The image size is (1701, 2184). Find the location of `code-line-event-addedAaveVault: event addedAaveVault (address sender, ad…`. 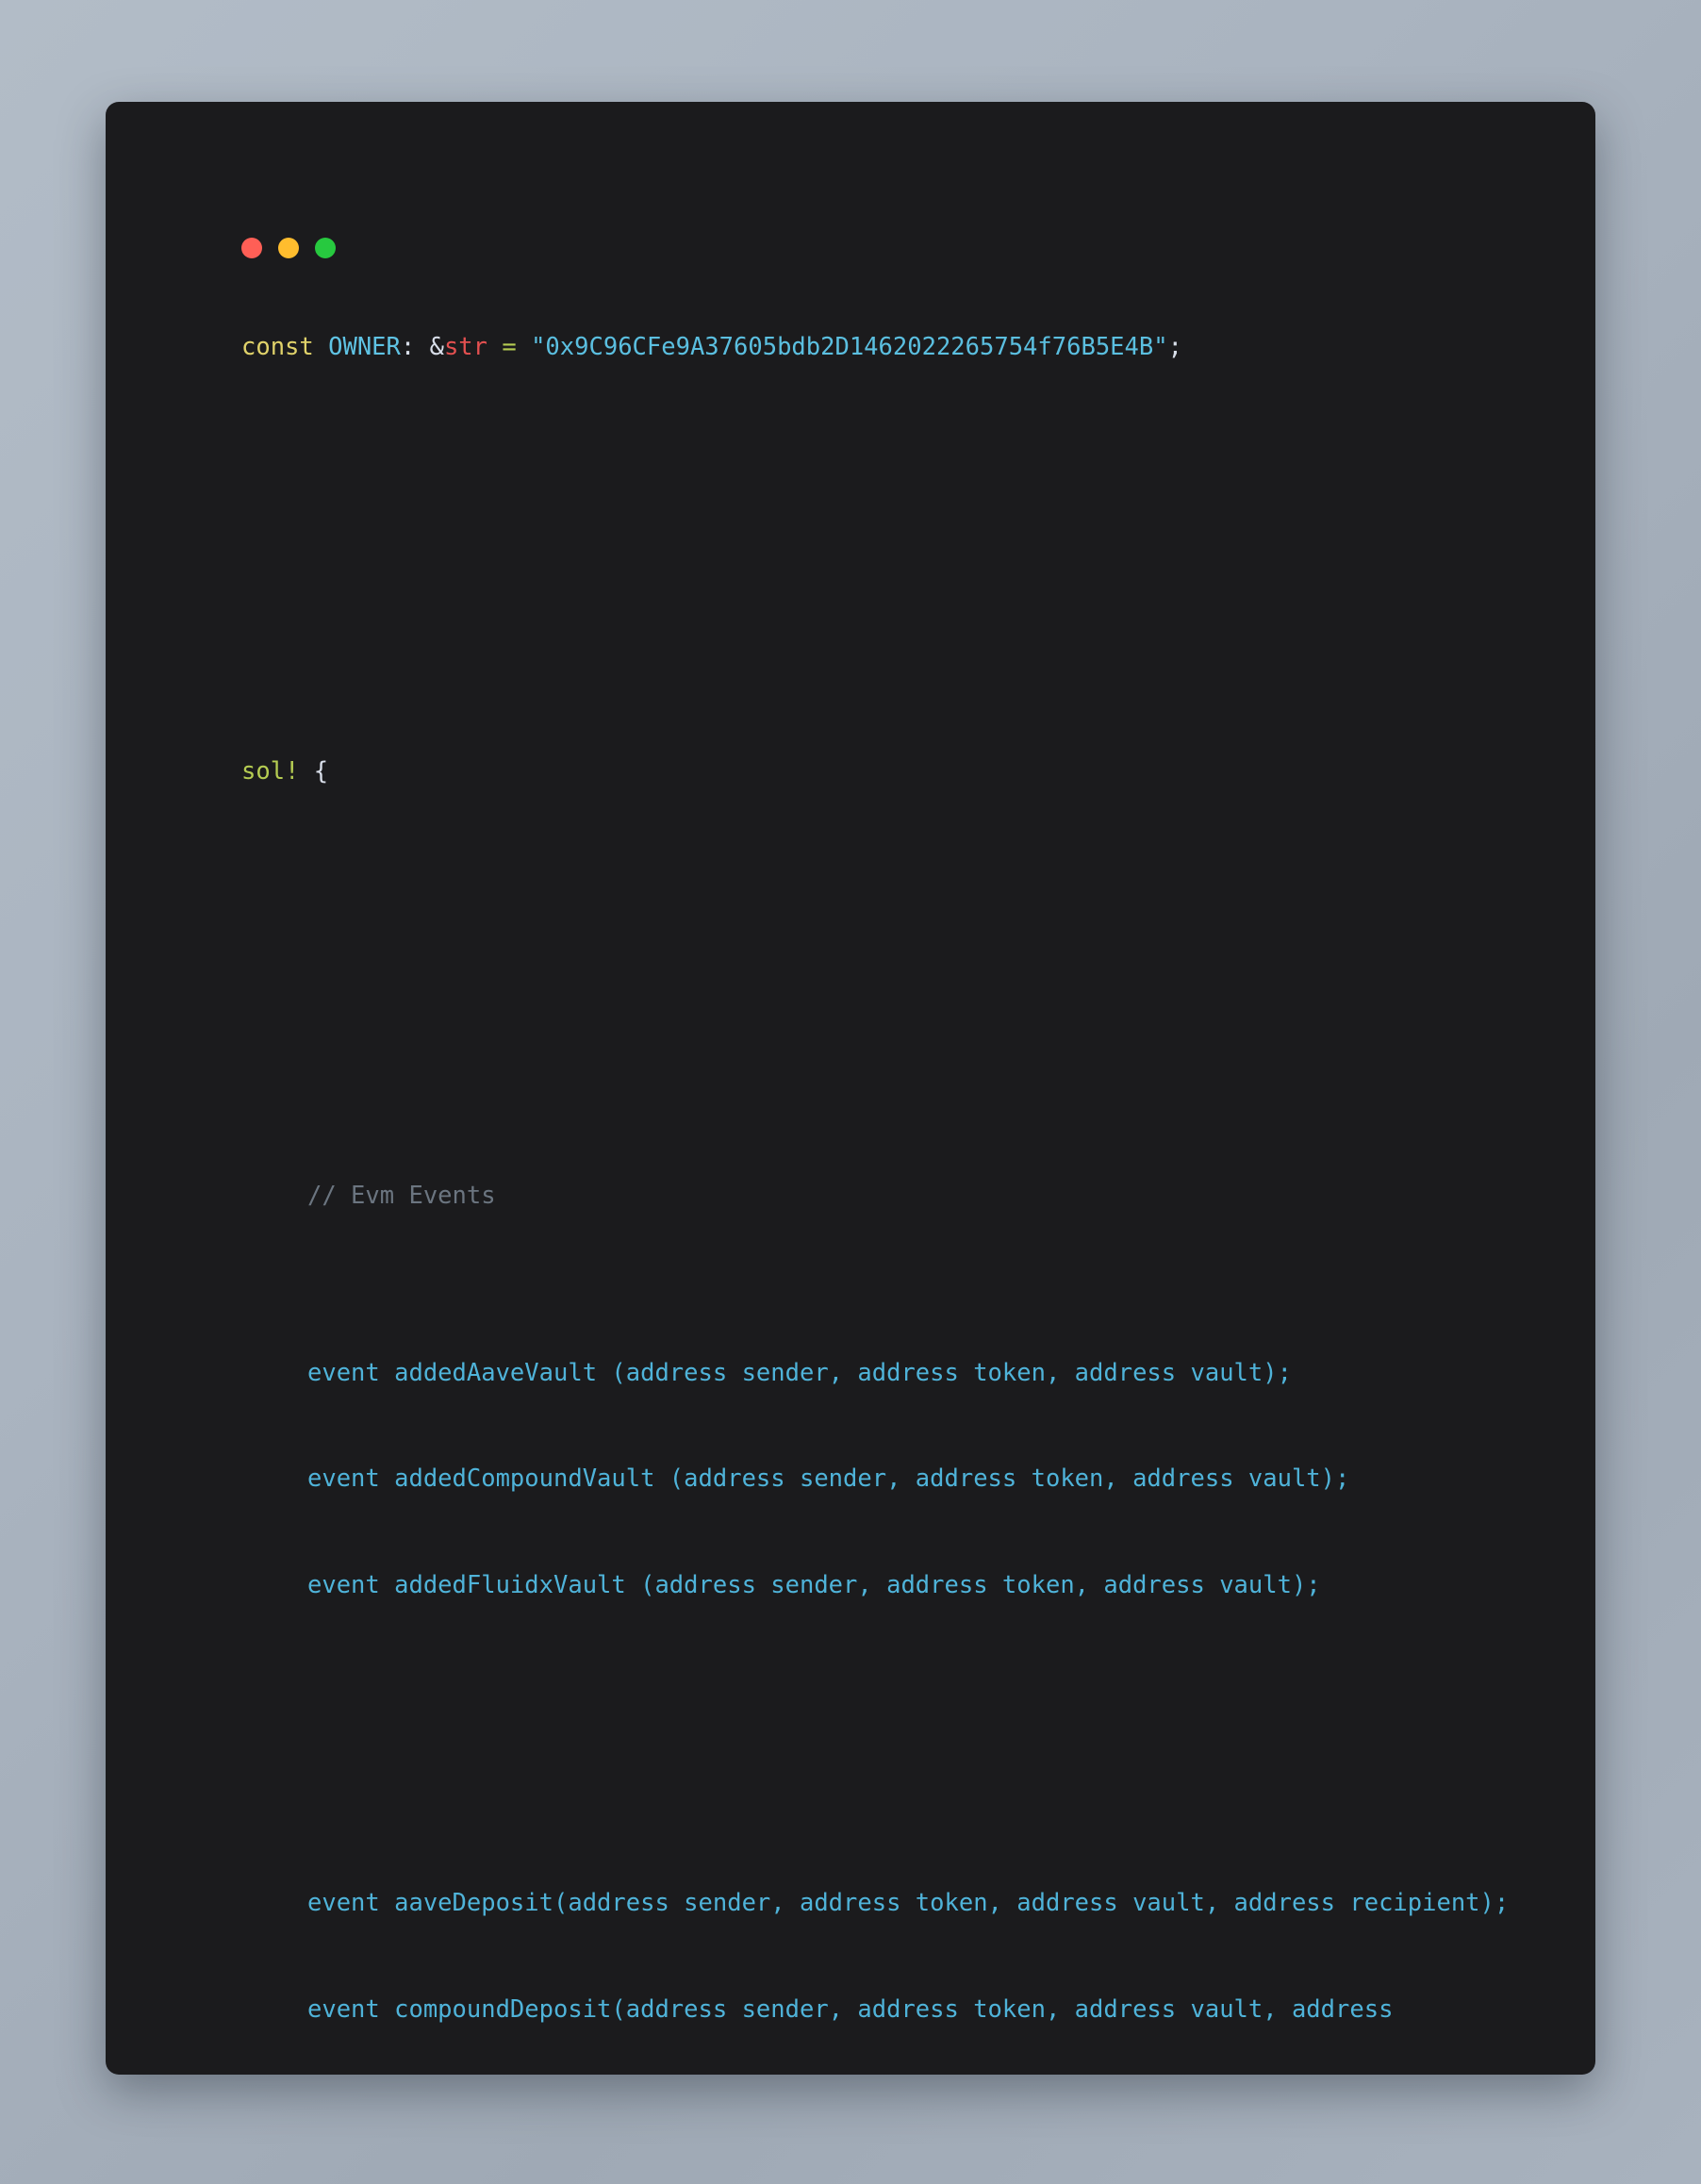

code-line-event-addedAaveVault: event addedAaveVault (address sender, ad… is located at coordinates (851, 1374).